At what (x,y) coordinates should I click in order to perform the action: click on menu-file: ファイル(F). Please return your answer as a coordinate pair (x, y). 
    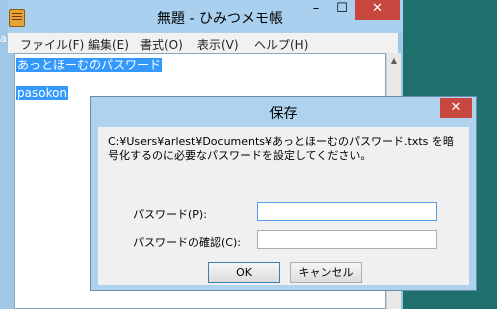
    Looking at the image, I should click on (52, 44).